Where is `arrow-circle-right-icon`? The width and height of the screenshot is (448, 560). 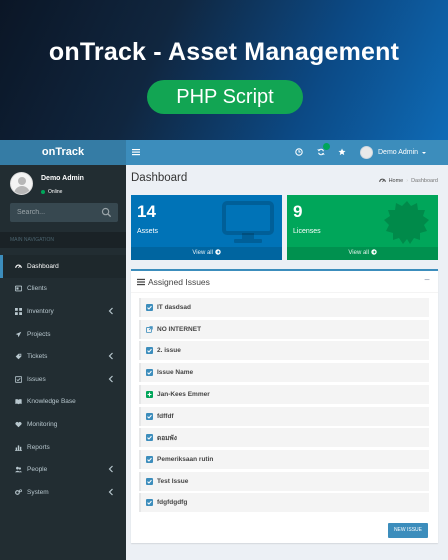
arrow-circle-right-icon is located at coordinates (217, 251).